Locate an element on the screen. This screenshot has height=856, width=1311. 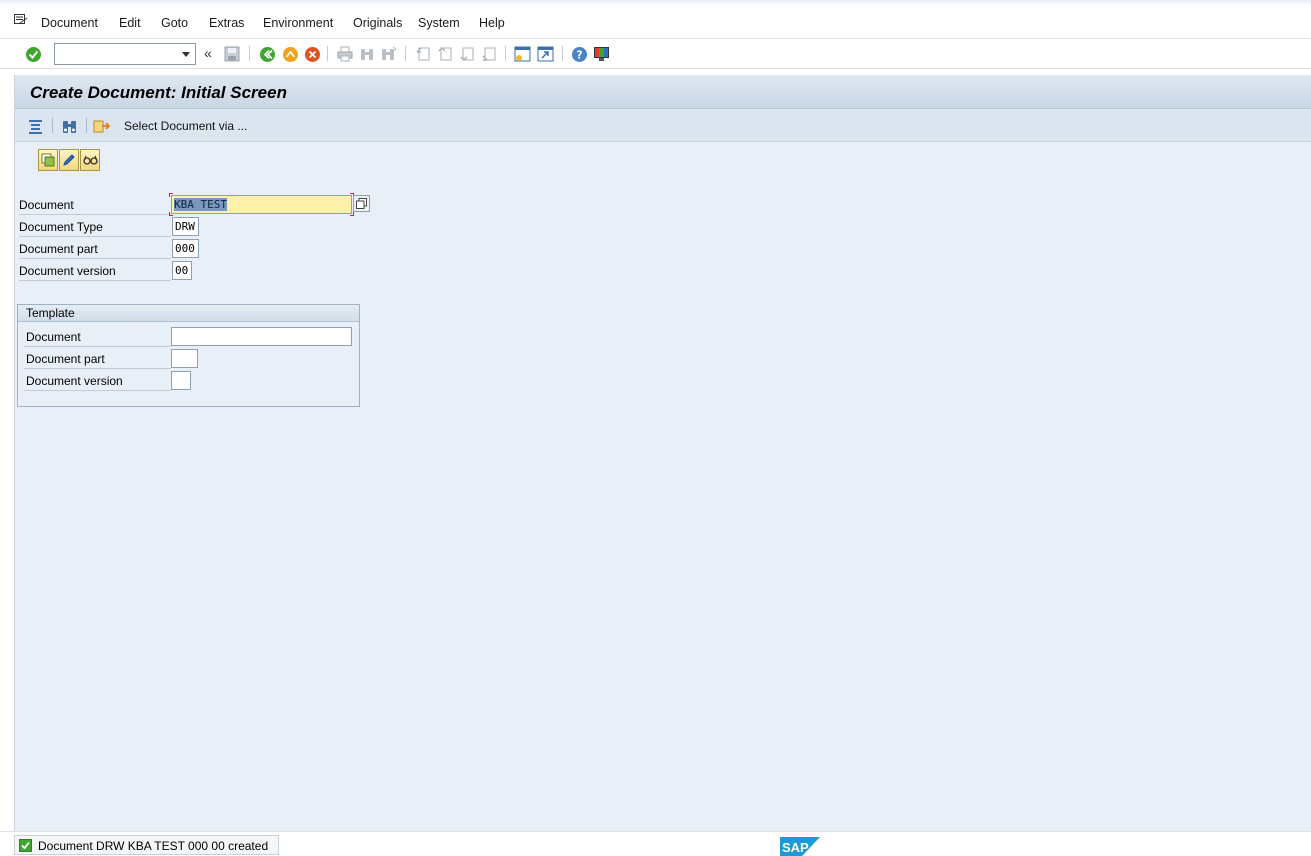
edit-pencil-icon is located at coordinates (69, 160).